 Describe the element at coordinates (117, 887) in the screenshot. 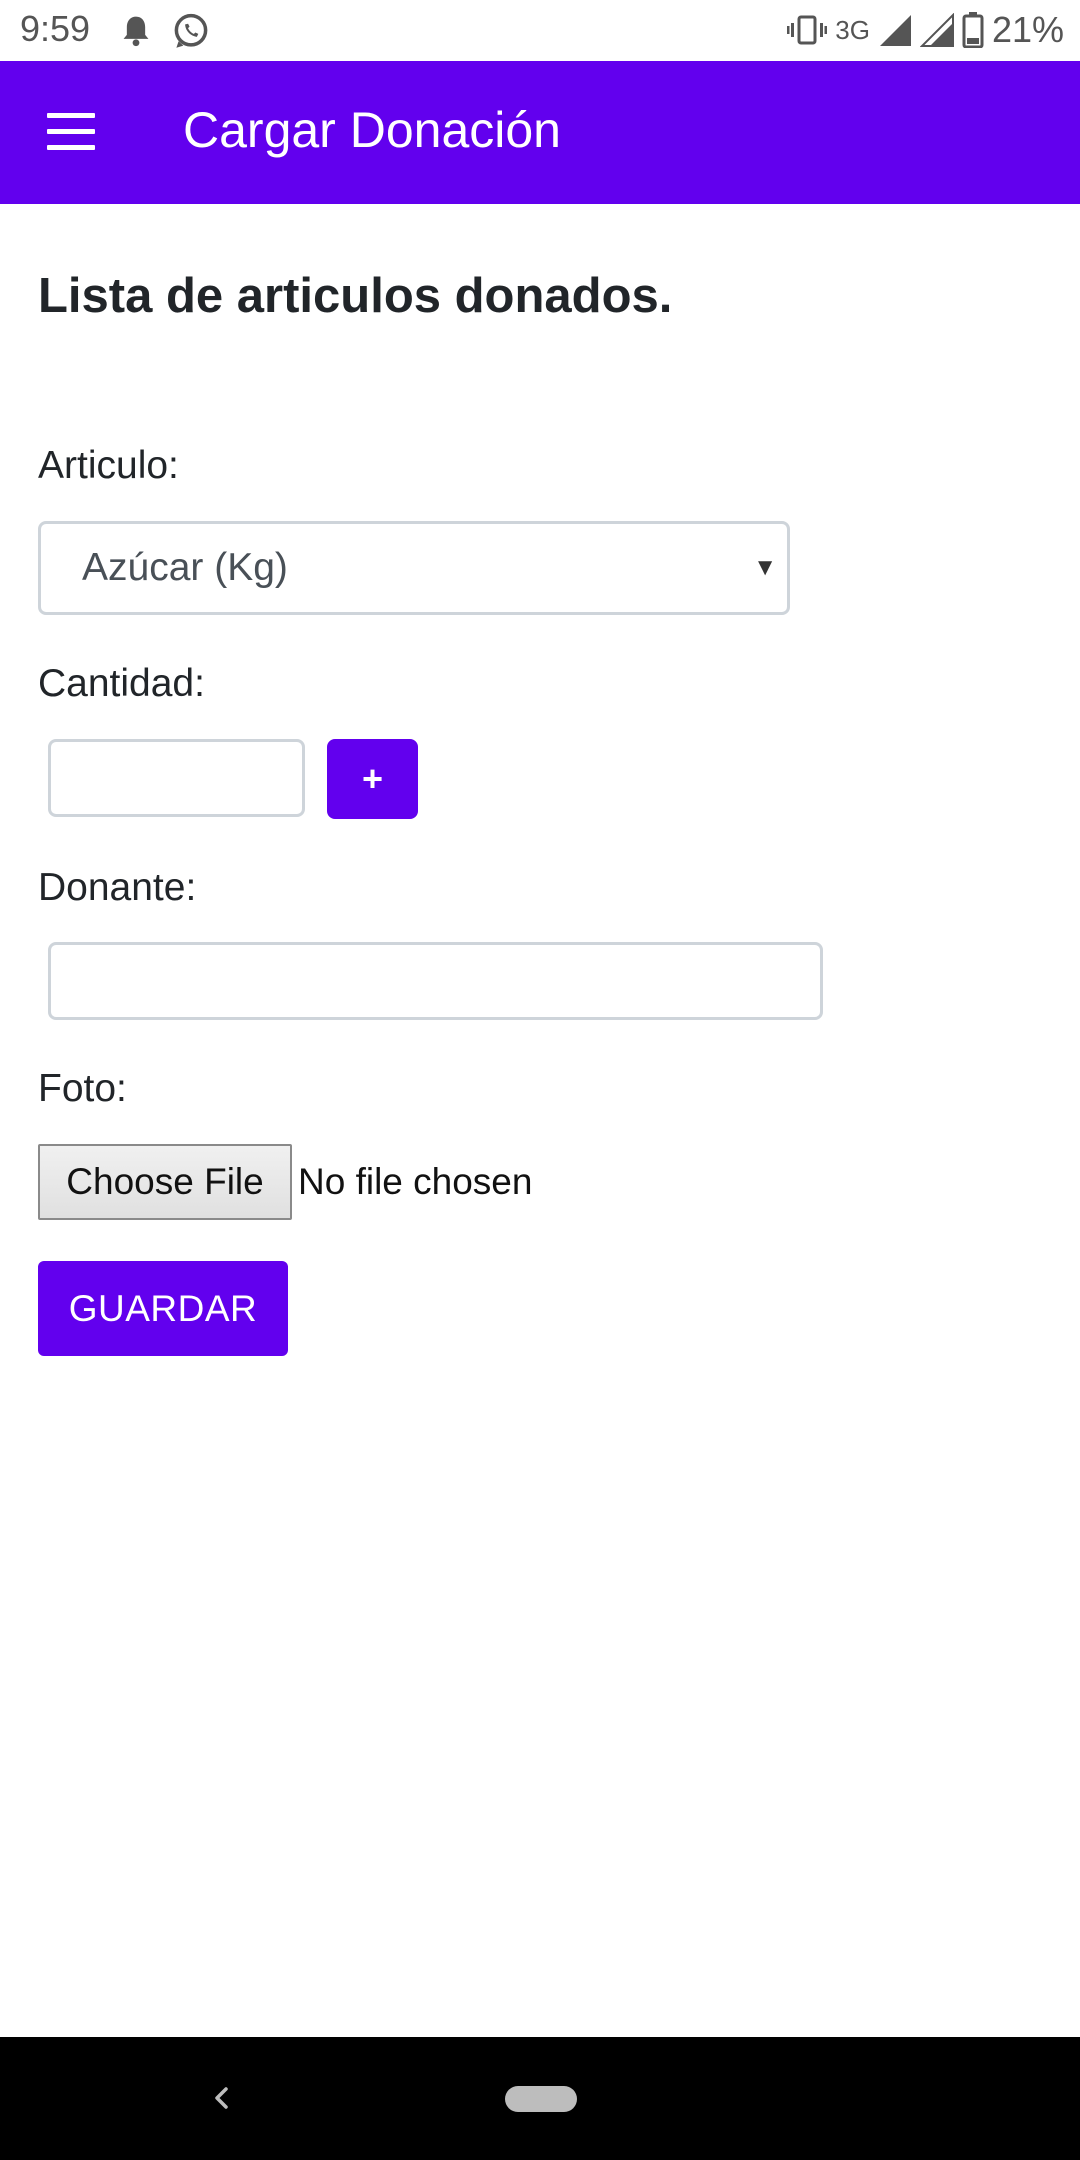

I see `donante-label: Donante:` at that location.